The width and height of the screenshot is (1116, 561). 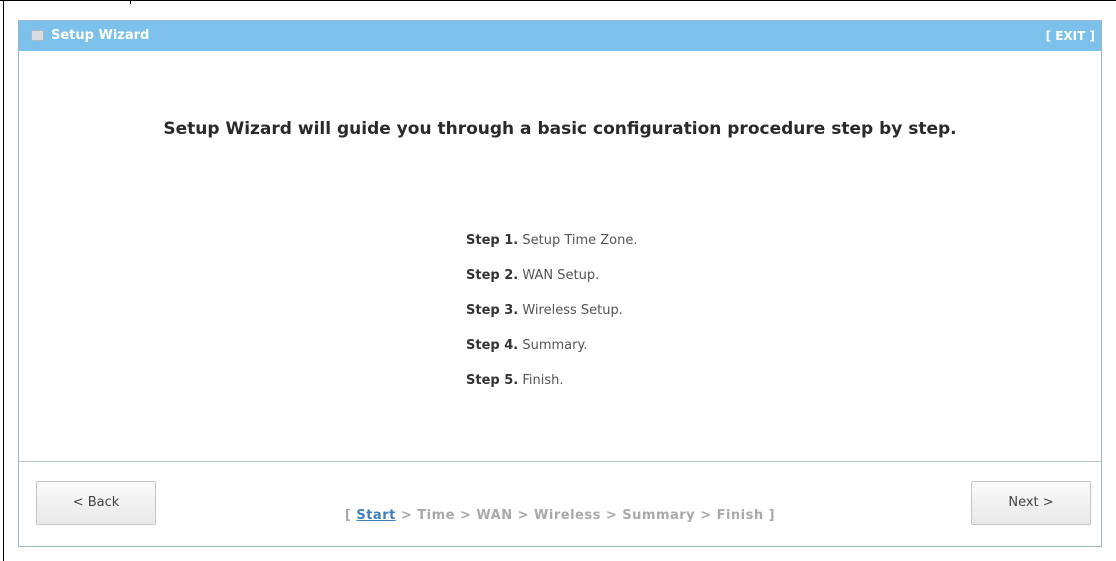 What do you see at coordinates (552, 390) in the screenshot?
I see `step-item: Step 5. Finish.` at bounding box center [552, 390].